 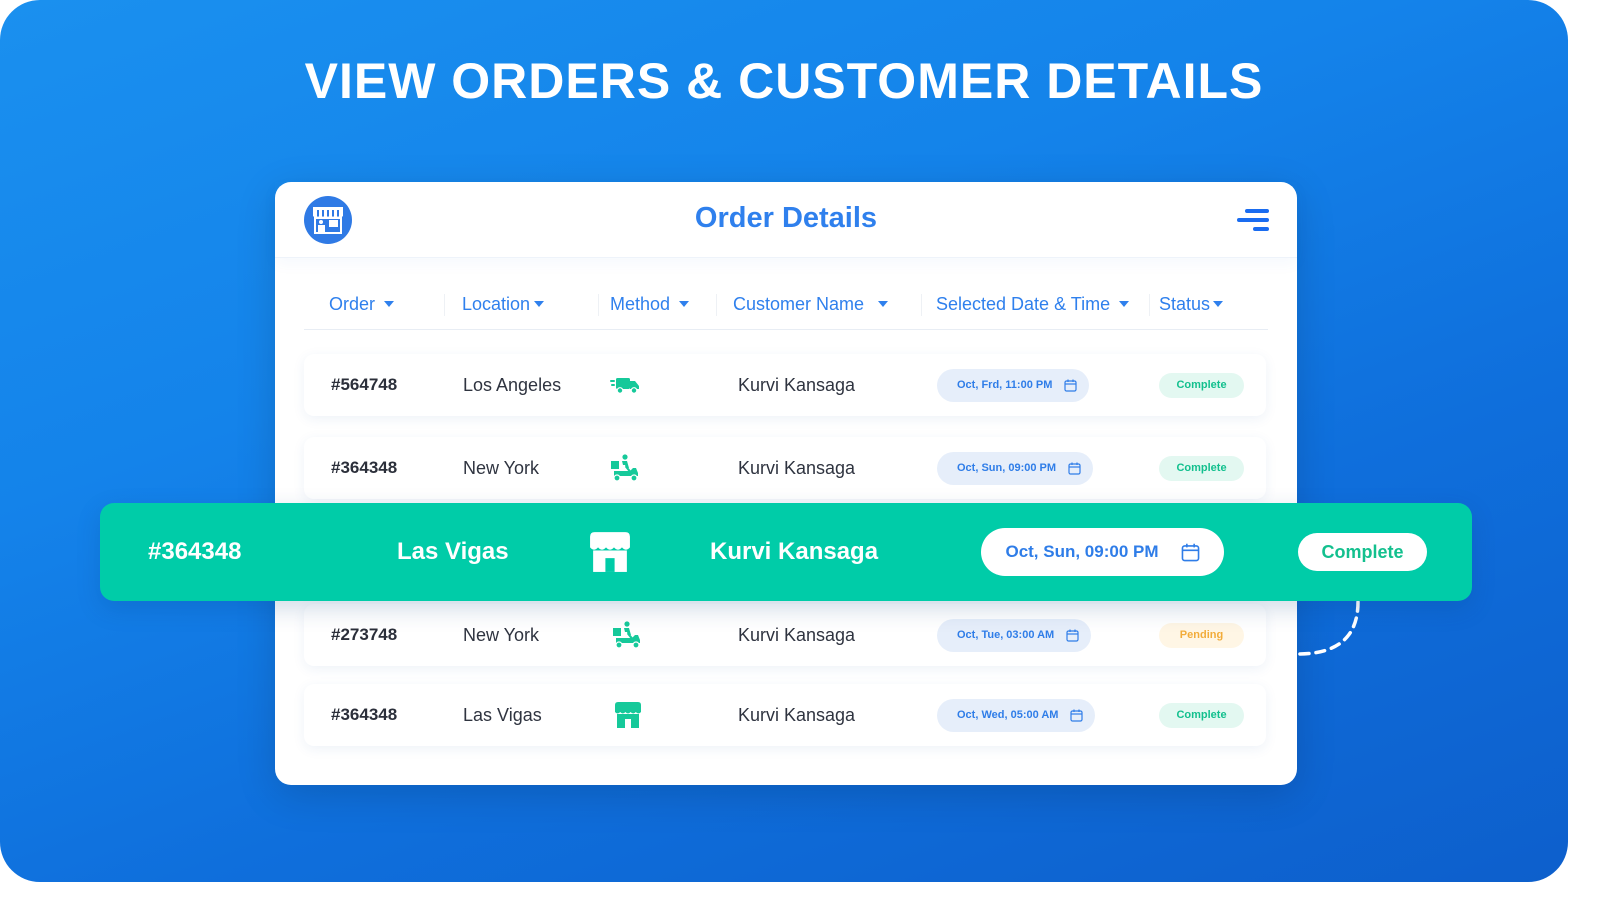 What do you see at coordinates (1016, 715) in the screenshot?
I see `date-time-picker: Oct, Wed, 05:00 AM` at bounding box center [1016, 715].